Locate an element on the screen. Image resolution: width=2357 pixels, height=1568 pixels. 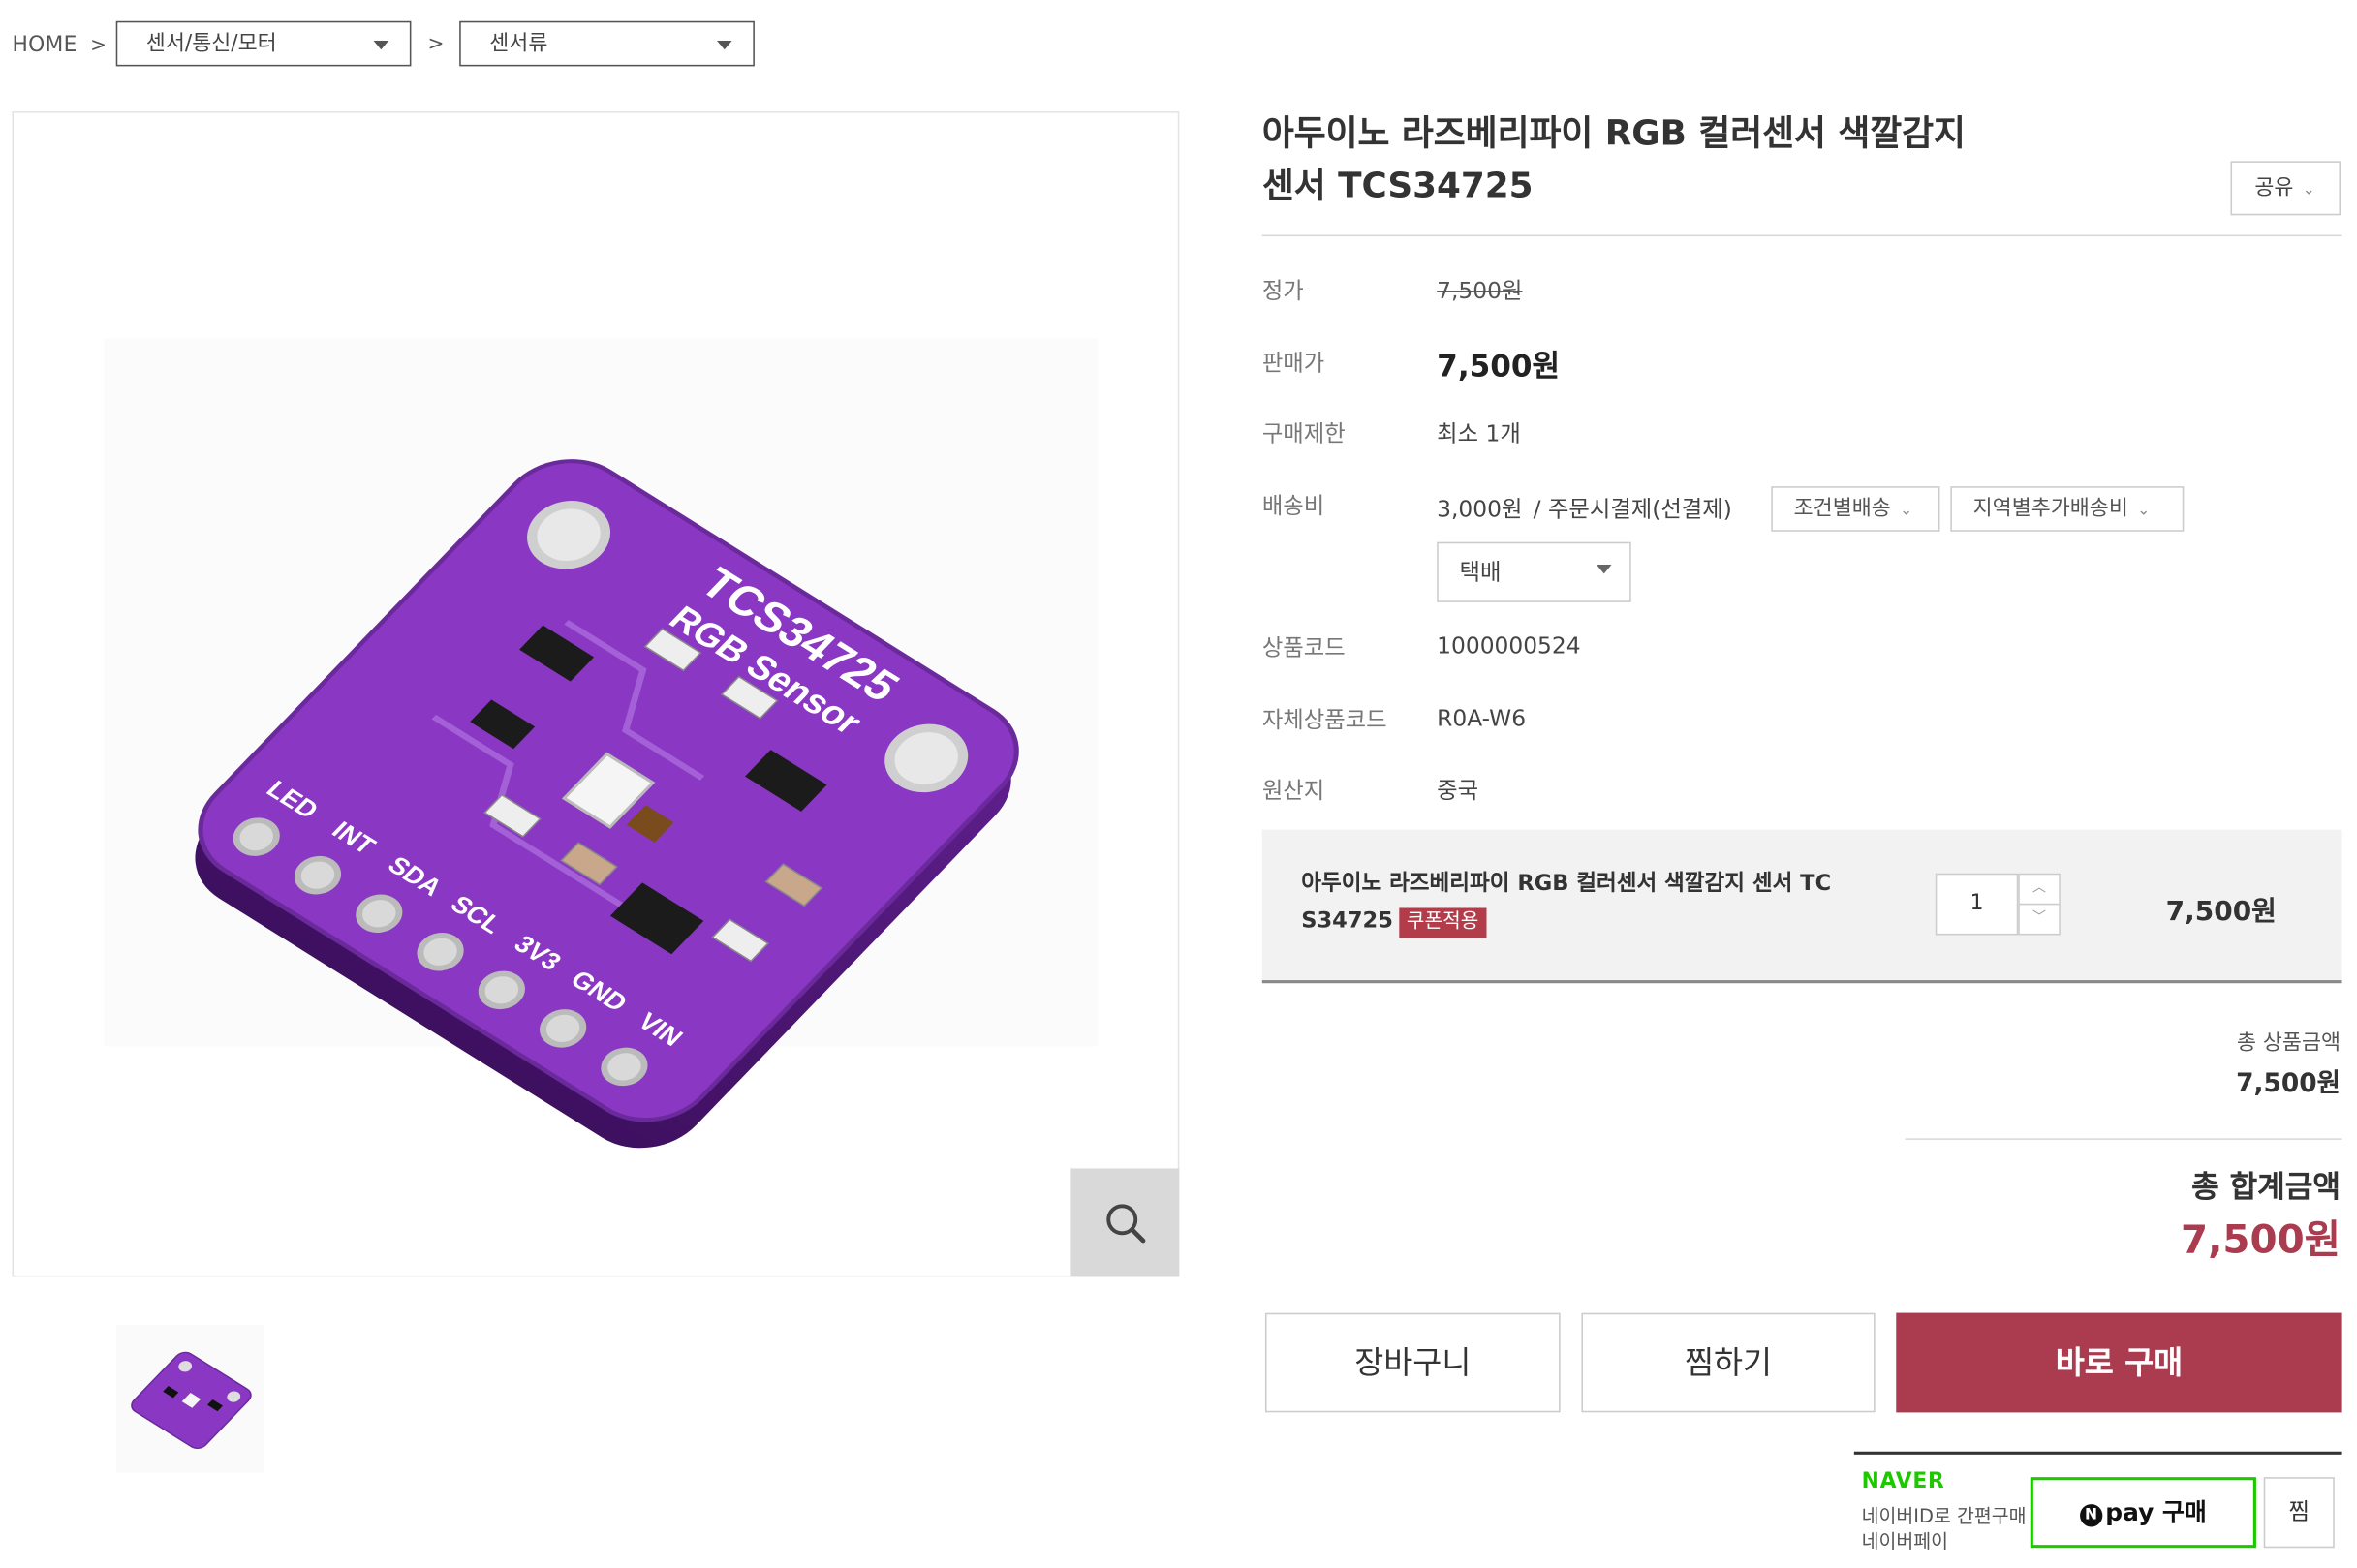
npay-buy-button: Npay 구매 is located at coordinates (2143, 1513).